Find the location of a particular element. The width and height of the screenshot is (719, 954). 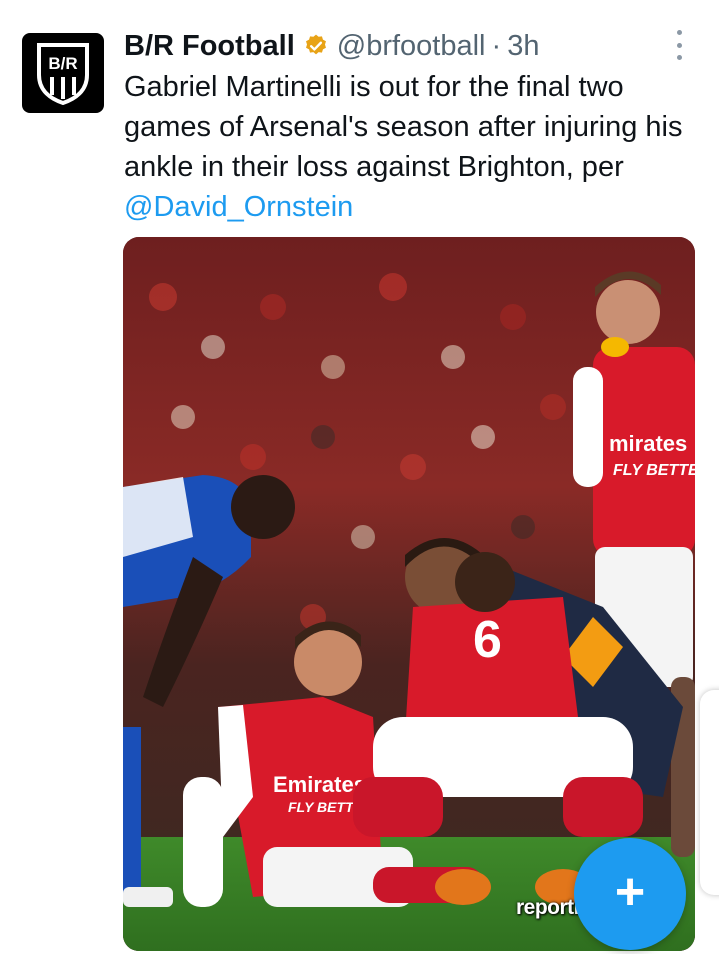

author-name: B/R Football is located at coordinates (209, 46).